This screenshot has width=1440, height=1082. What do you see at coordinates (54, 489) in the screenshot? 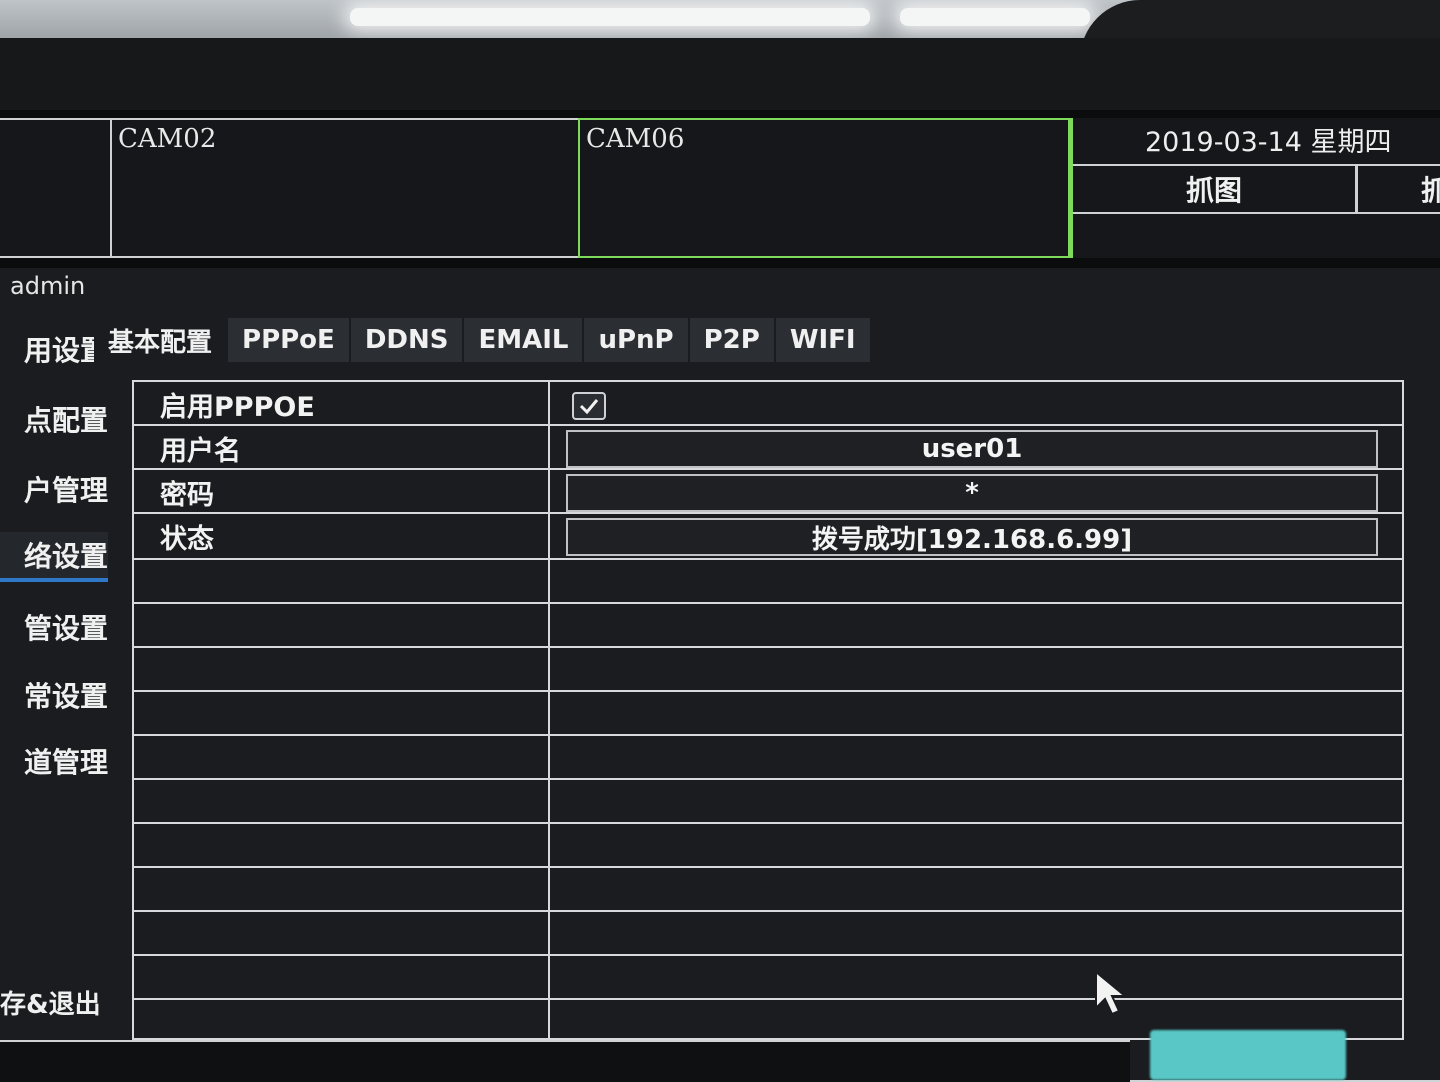
I see `sidebar-item-user-management: 户管理` at bounding box center [54, 489].